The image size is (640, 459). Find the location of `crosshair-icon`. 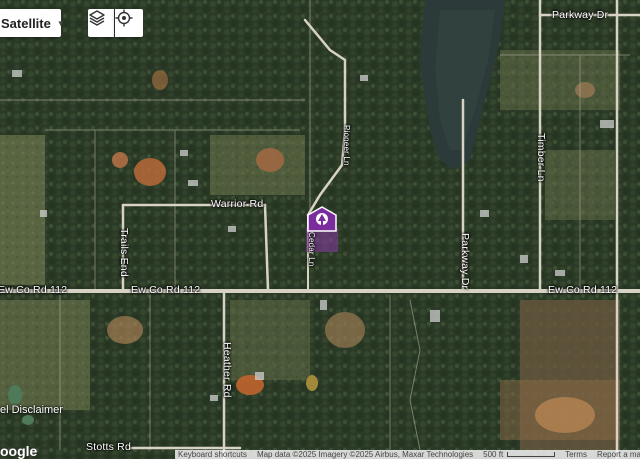

crosshair-icon is located at coordinates (124, 18).